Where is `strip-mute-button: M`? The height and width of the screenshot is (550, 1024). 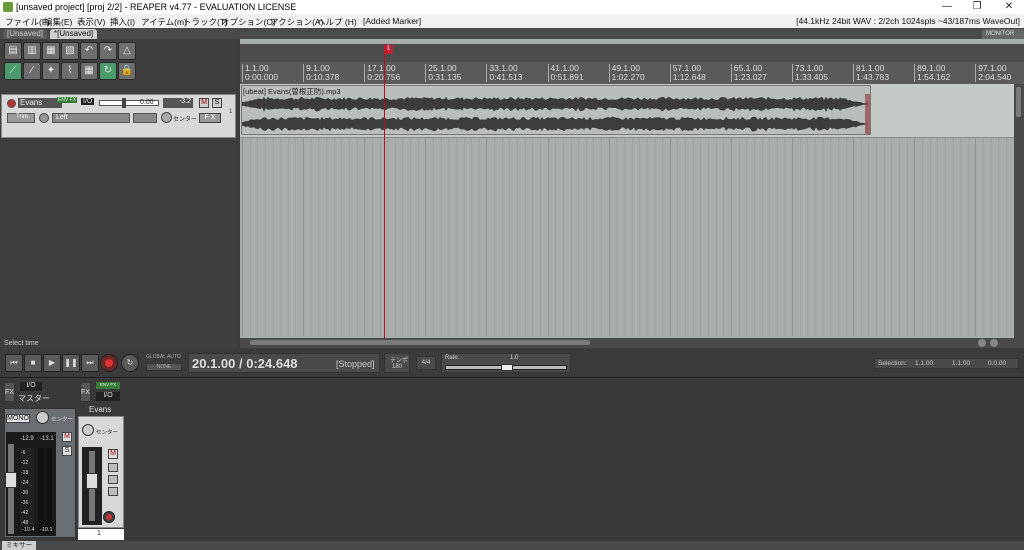 strip-mute-button: M is located at coordinates (113, 454).